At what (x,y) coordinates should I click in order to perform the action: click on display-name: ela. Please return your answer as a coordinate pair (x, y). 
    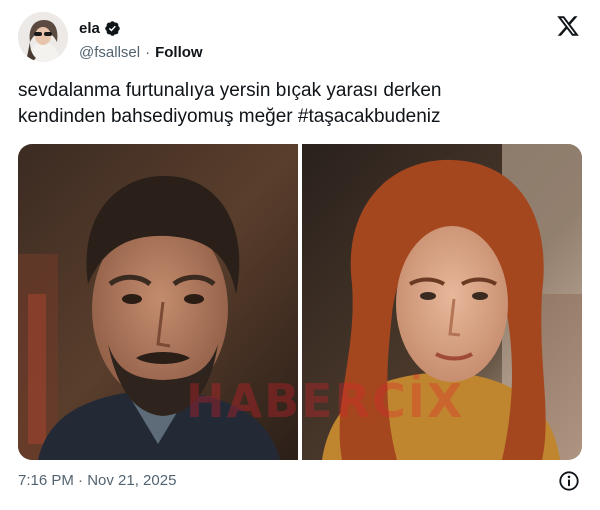
    Looking at the image, I should click on (89, 28).